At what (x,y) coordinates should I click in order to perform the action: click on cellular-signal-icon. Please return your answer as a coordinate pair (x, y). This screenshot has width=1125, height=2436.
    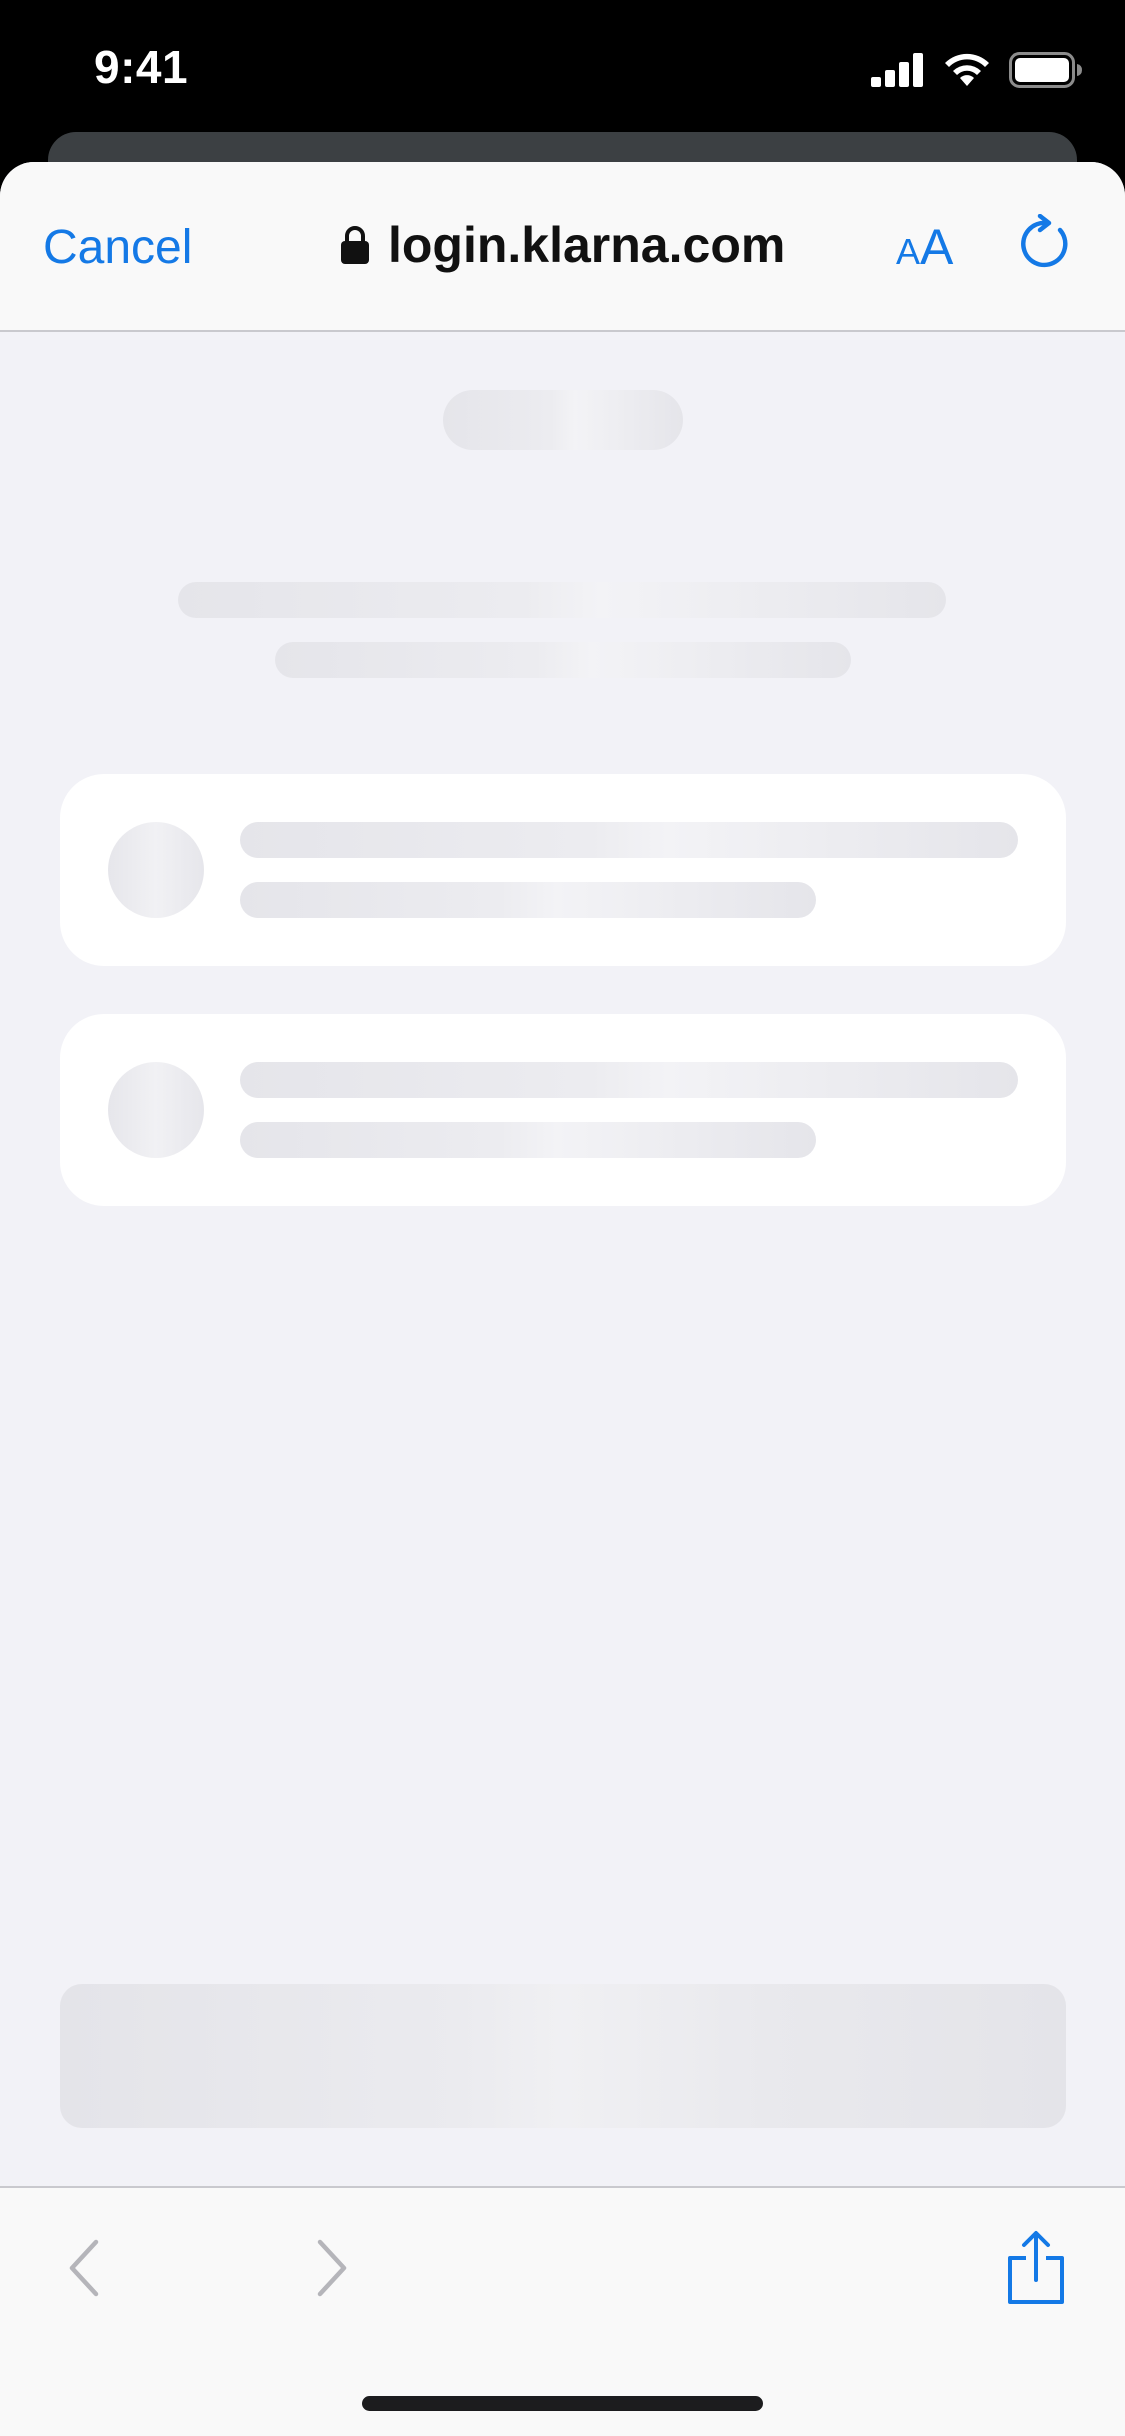
    Looking at the image, I should click on (897, 70).